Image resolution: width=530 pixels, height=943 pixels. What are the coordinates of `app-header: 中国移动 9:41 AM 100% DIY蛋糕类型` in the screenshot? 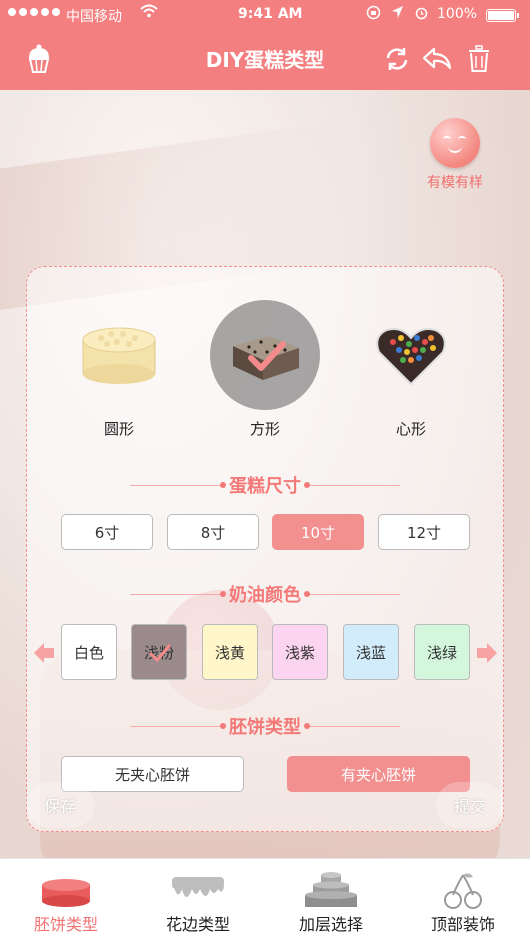 It's located at (265, 45).